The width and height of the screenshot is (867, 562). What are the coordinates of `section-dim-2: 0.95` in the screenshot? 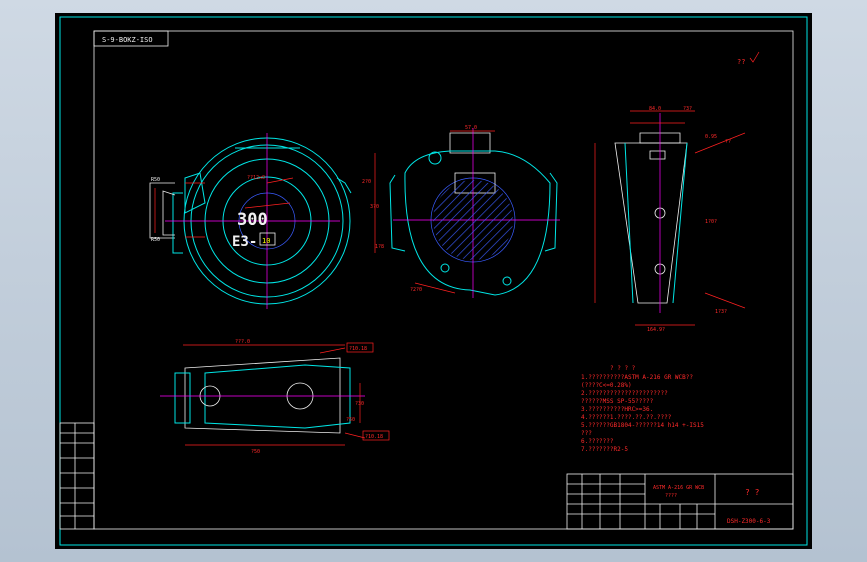 It's located at (711, 137).